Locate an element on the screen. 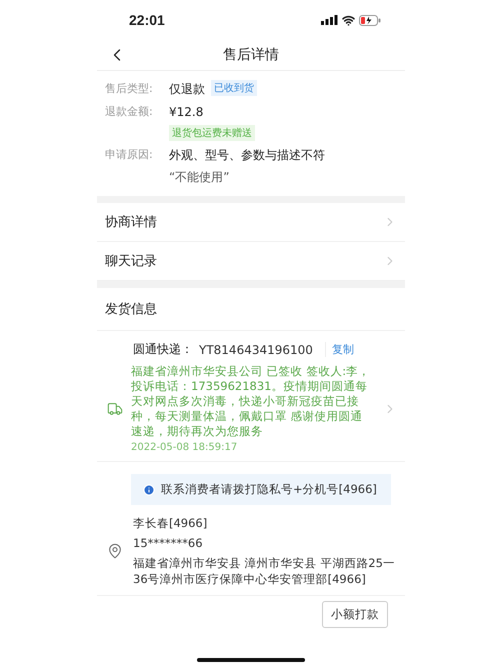 The height and width of the screenshot is (666, 500). battery-icon is located at coordinates (370, 20).